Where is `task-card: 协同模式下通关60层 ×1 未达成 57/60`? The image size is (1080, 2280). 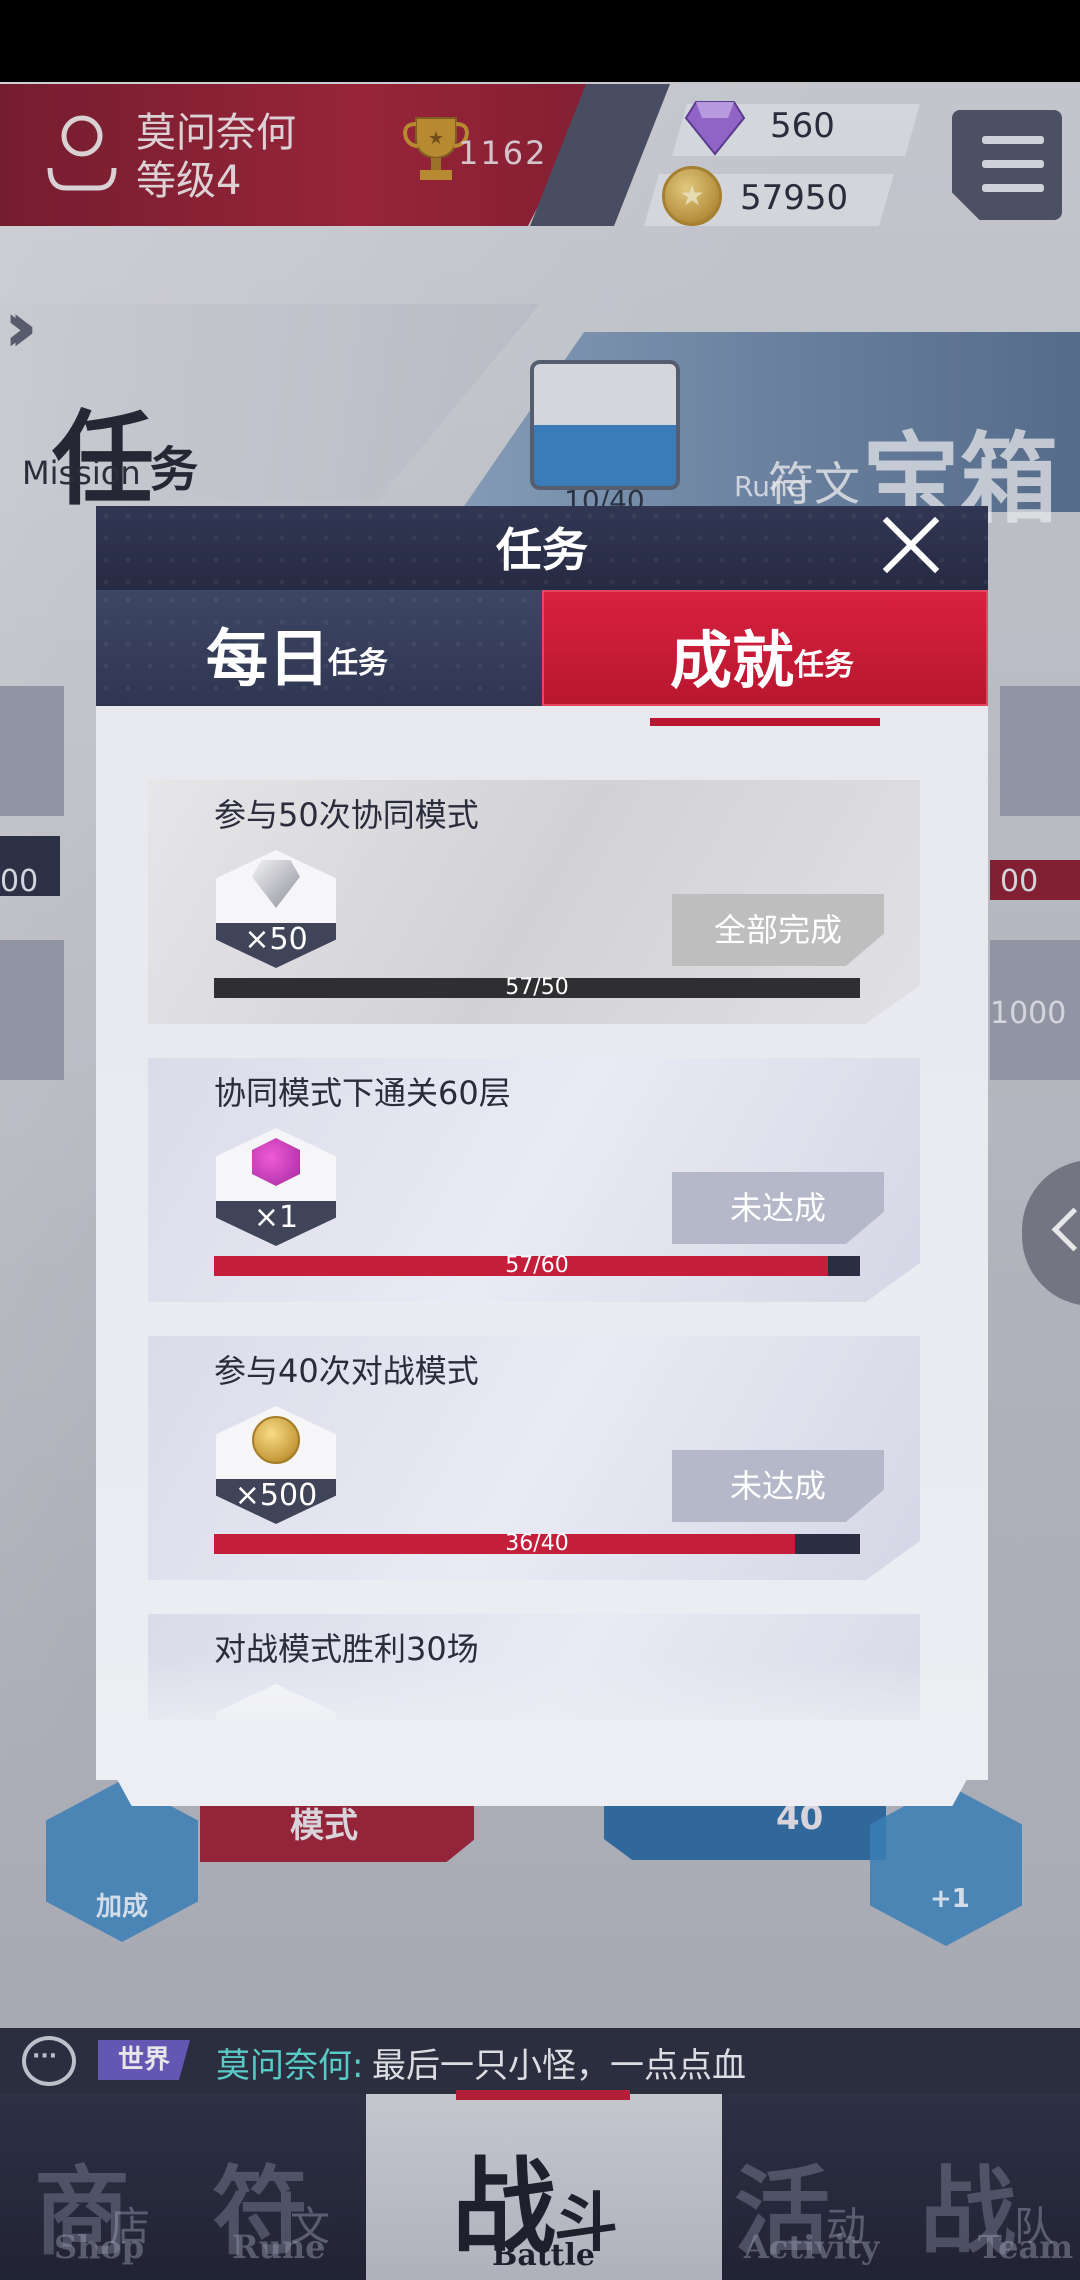 task-card: 协同模式下通关60层 ×1 未达成 57/60 is located at coordinates (534, 1180).